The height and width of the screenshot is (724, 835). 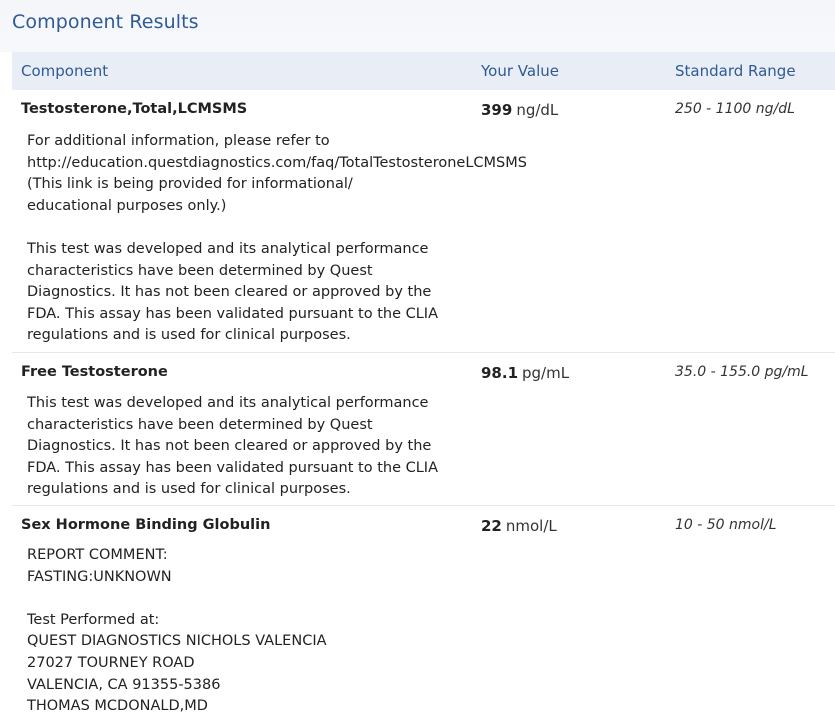 I want to click on standard-range: 250 - 1100 ng/dL, so click(x=735, y=109).